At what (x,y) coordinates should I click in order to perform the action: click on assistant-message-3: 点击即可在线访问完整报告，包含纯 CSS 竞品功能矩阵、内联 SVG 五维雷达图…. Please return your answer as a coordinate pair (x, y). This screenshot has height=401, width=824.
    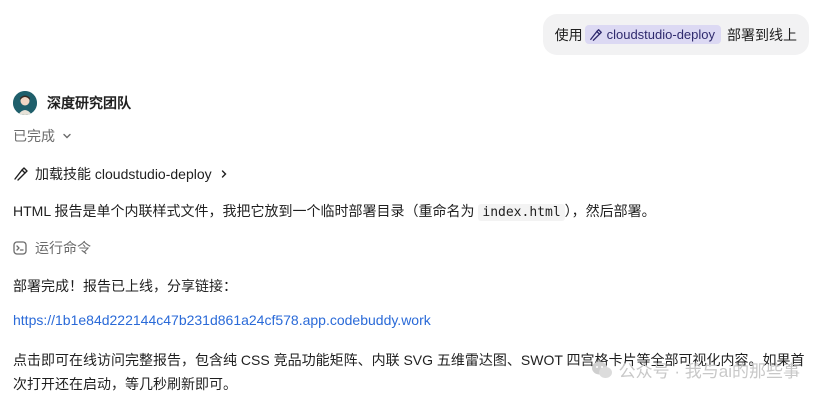
    Looking at the image, I should click on (409, 372).